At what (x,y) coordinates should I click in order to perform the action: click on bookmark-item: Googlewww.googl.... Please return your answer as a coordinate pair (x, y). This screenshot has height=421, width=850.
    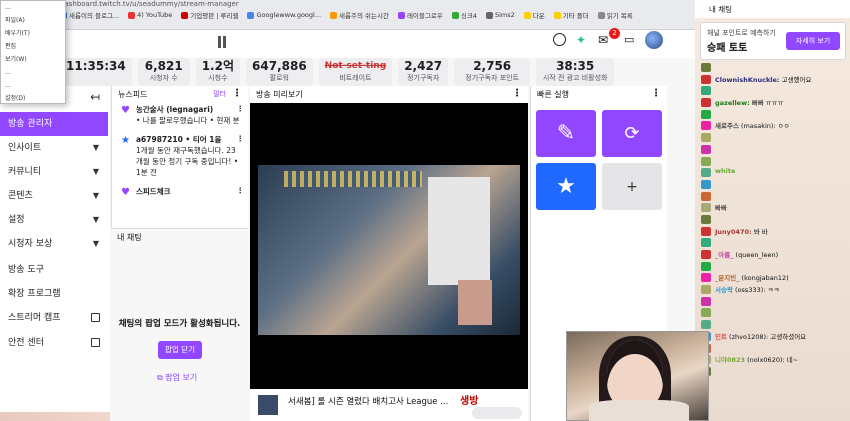
    Looking at the image, I should click on (284, 15).